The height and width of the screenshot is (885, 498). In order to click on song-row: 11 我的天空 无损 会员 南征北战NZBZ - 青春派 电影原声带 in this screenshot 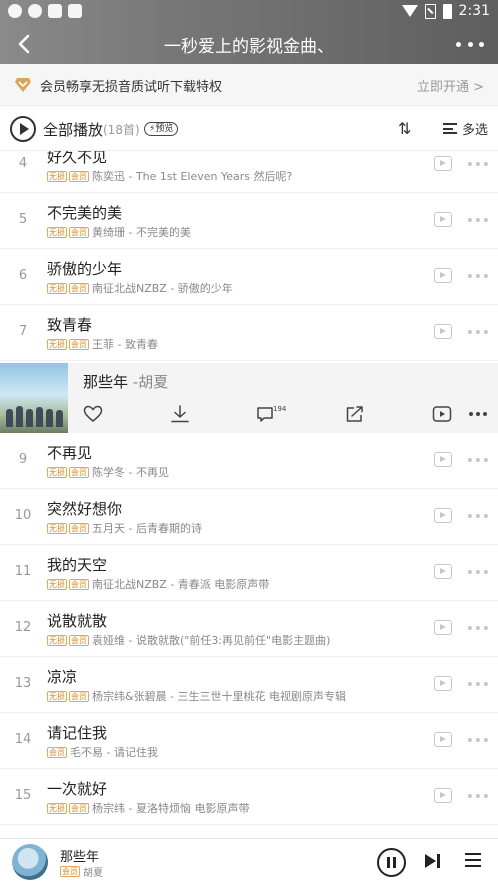, I will do `click(249, 573)`.